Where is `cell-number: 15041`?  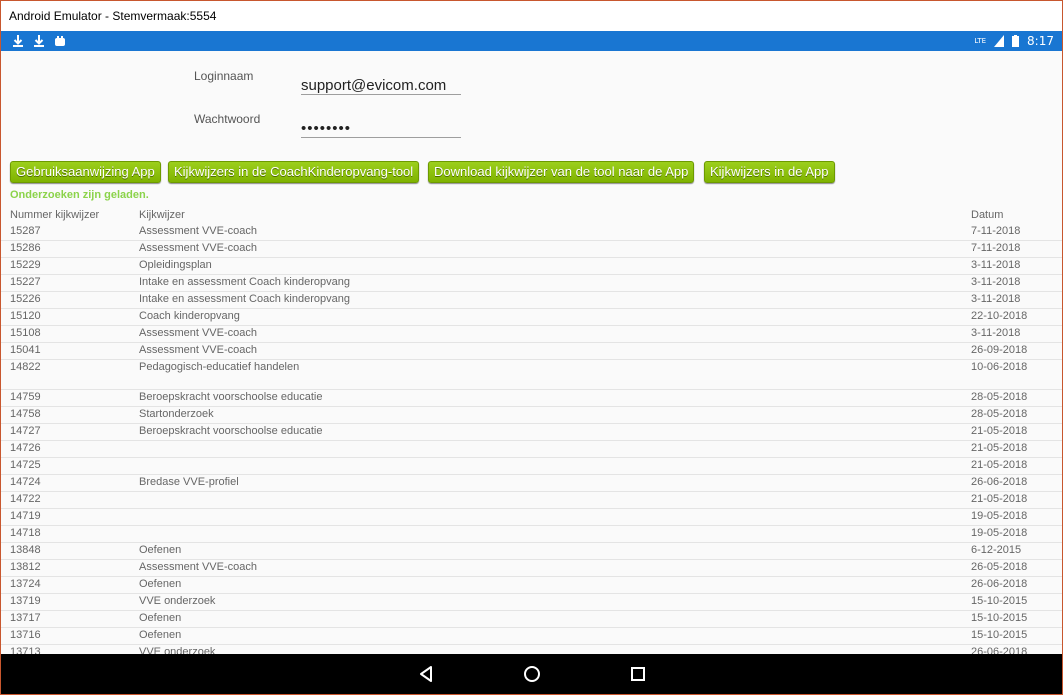
cell-number: 15041 is located at coordinates (25, 350).